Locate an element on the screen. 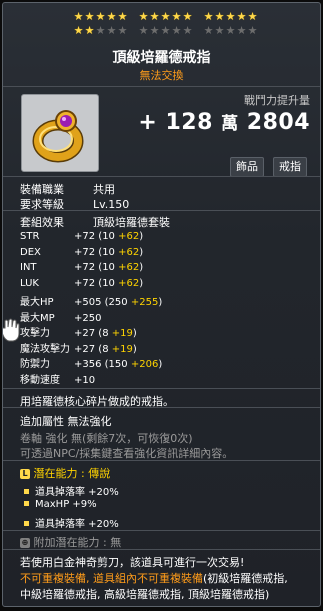 This screenshot has height=611, width=323. stat-row: 移動速度 +10 is located at coordinates (57, 378).